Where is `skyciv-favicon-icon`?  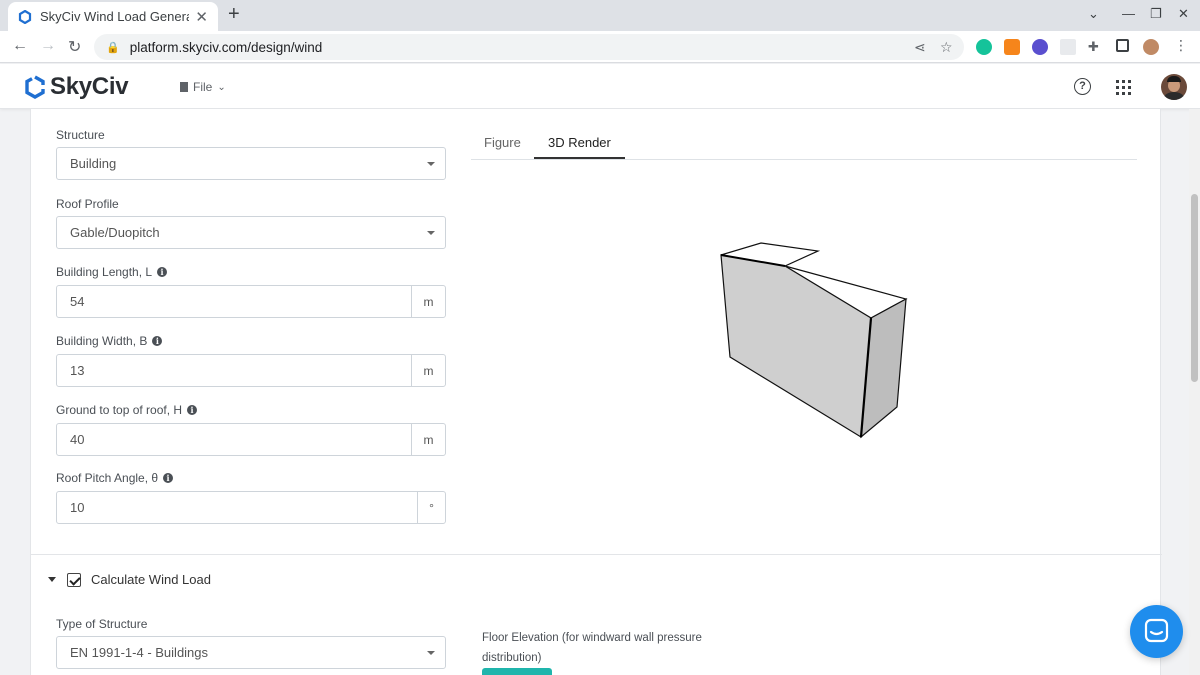
skyciv-favicon-icon is located at coordinates (25, 16).